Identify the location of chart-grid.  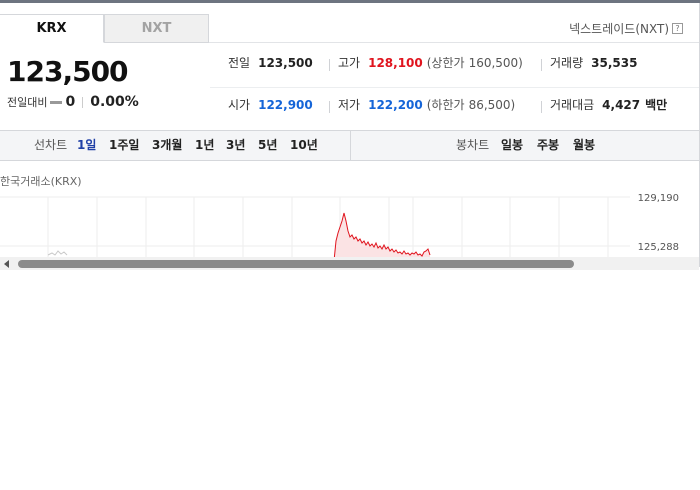
(315, 228).